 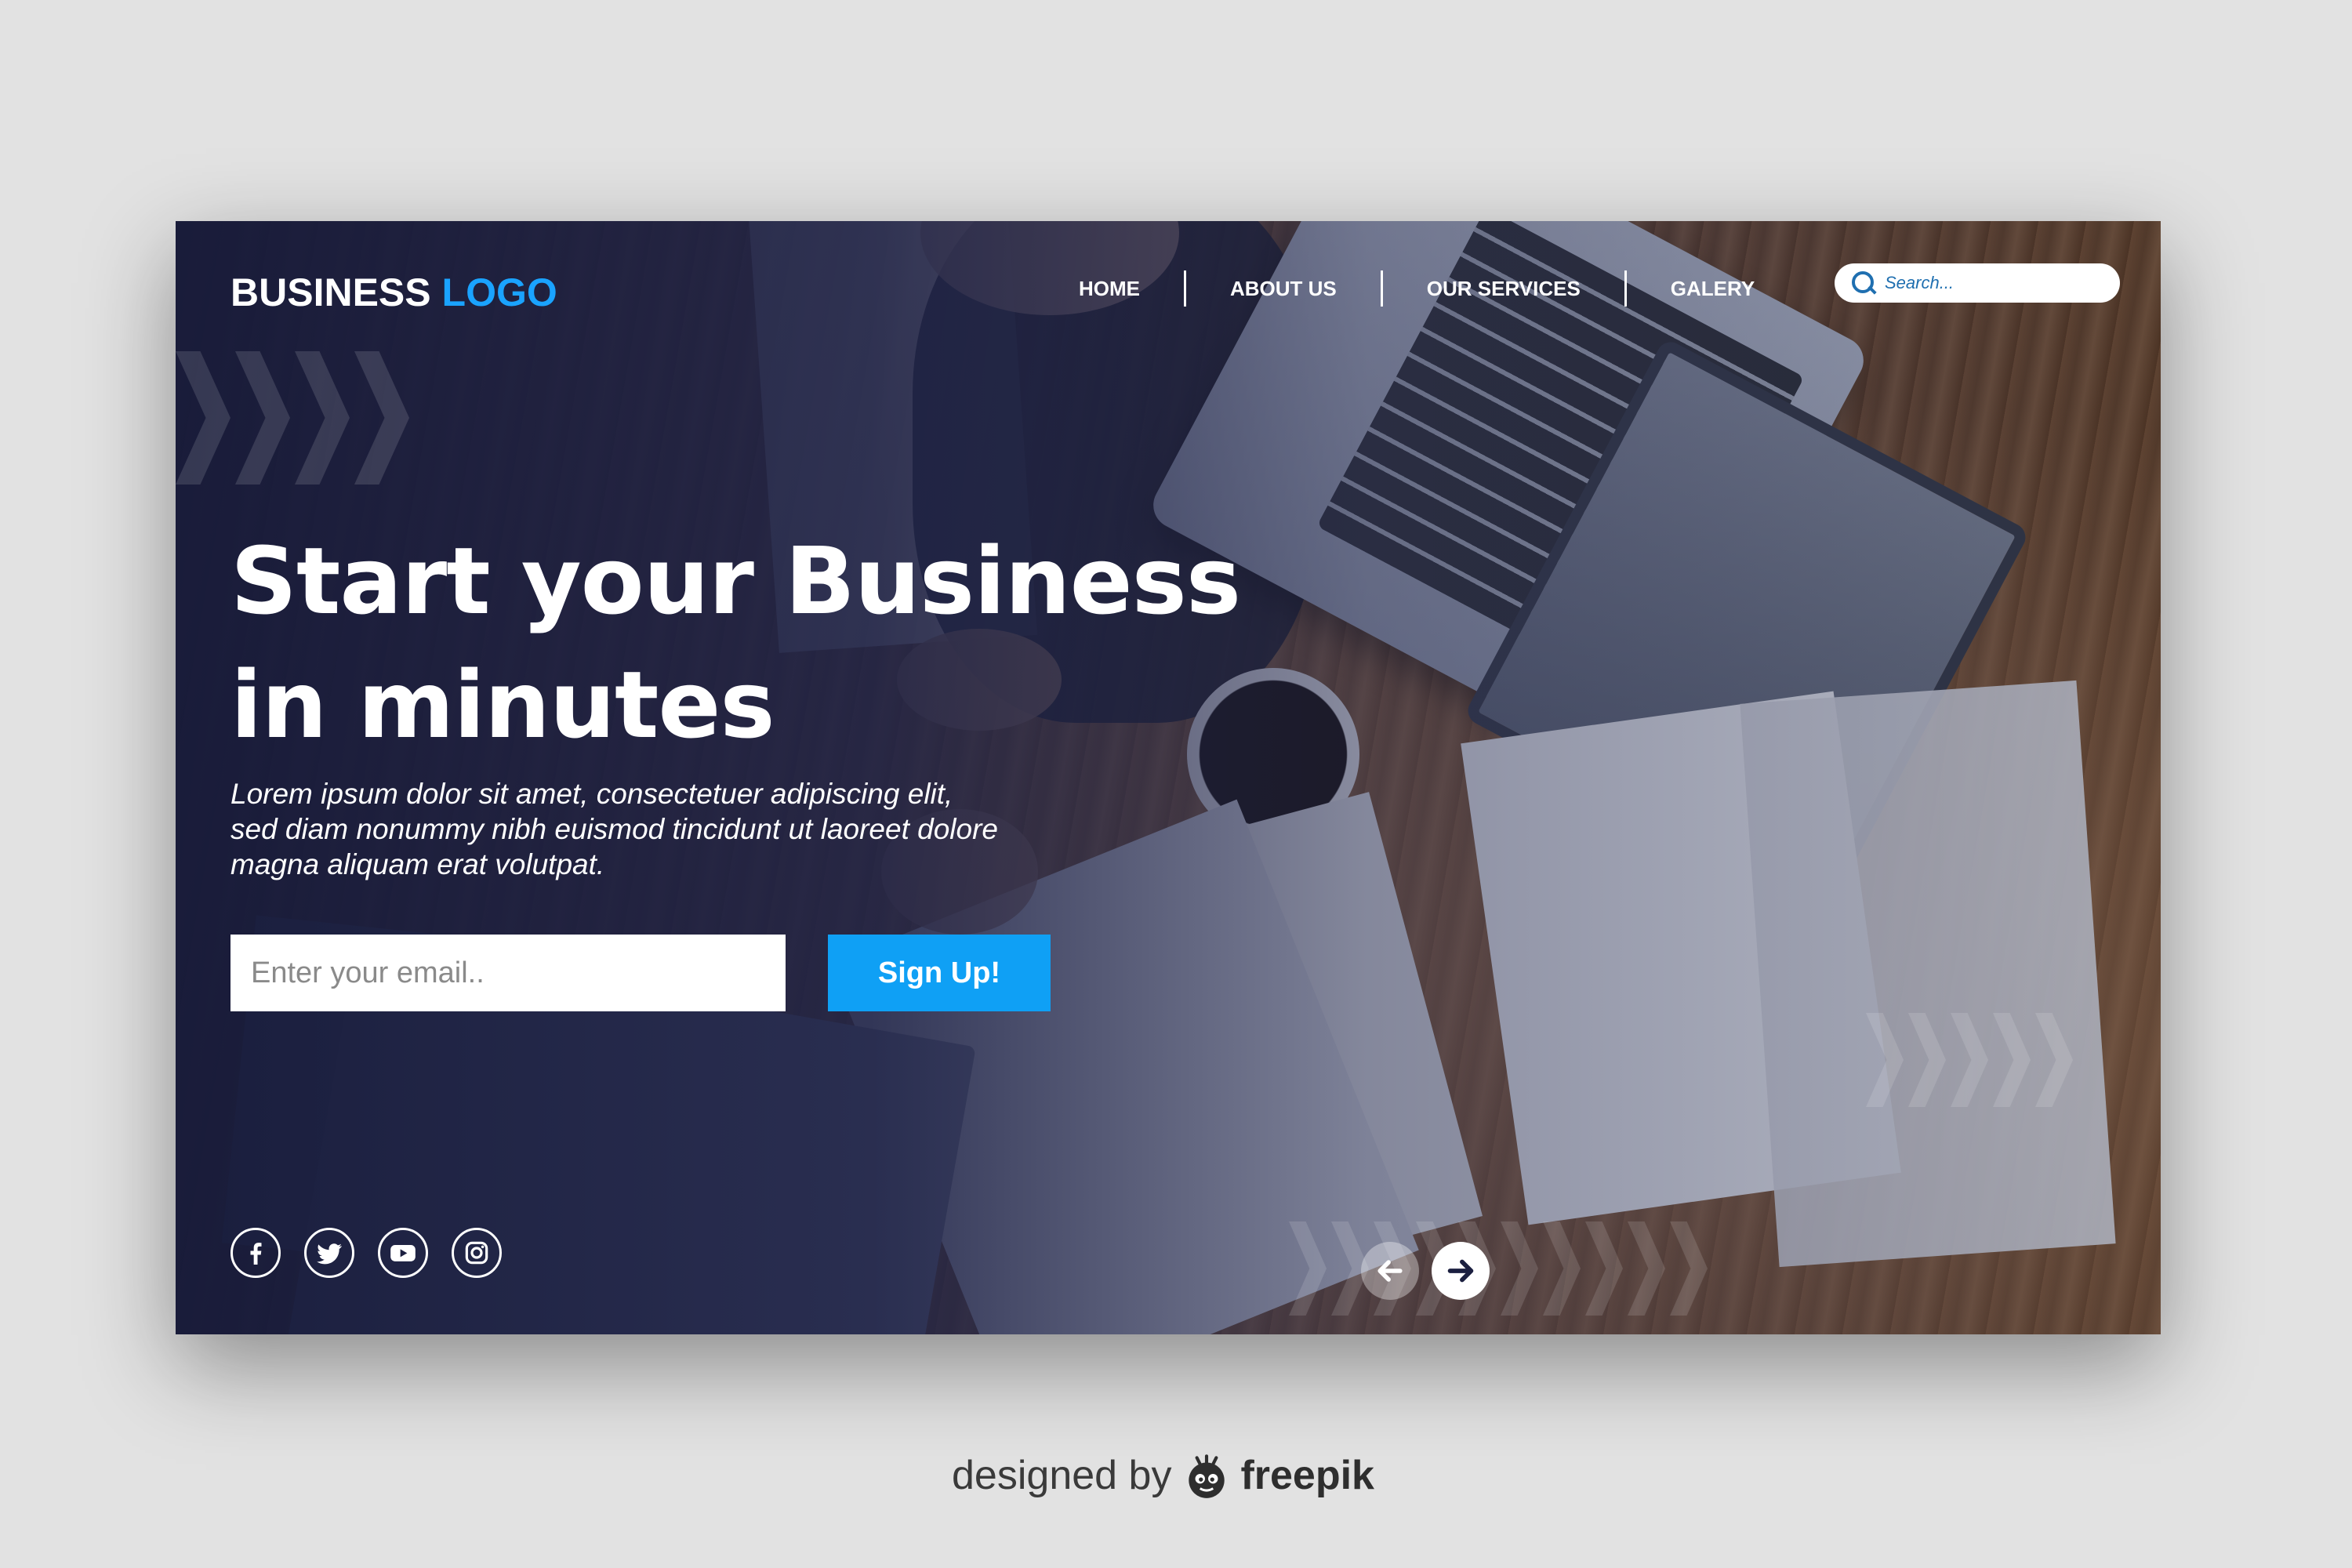 I want to click on arrow-left-icon, so click(x=1390, y=1271).